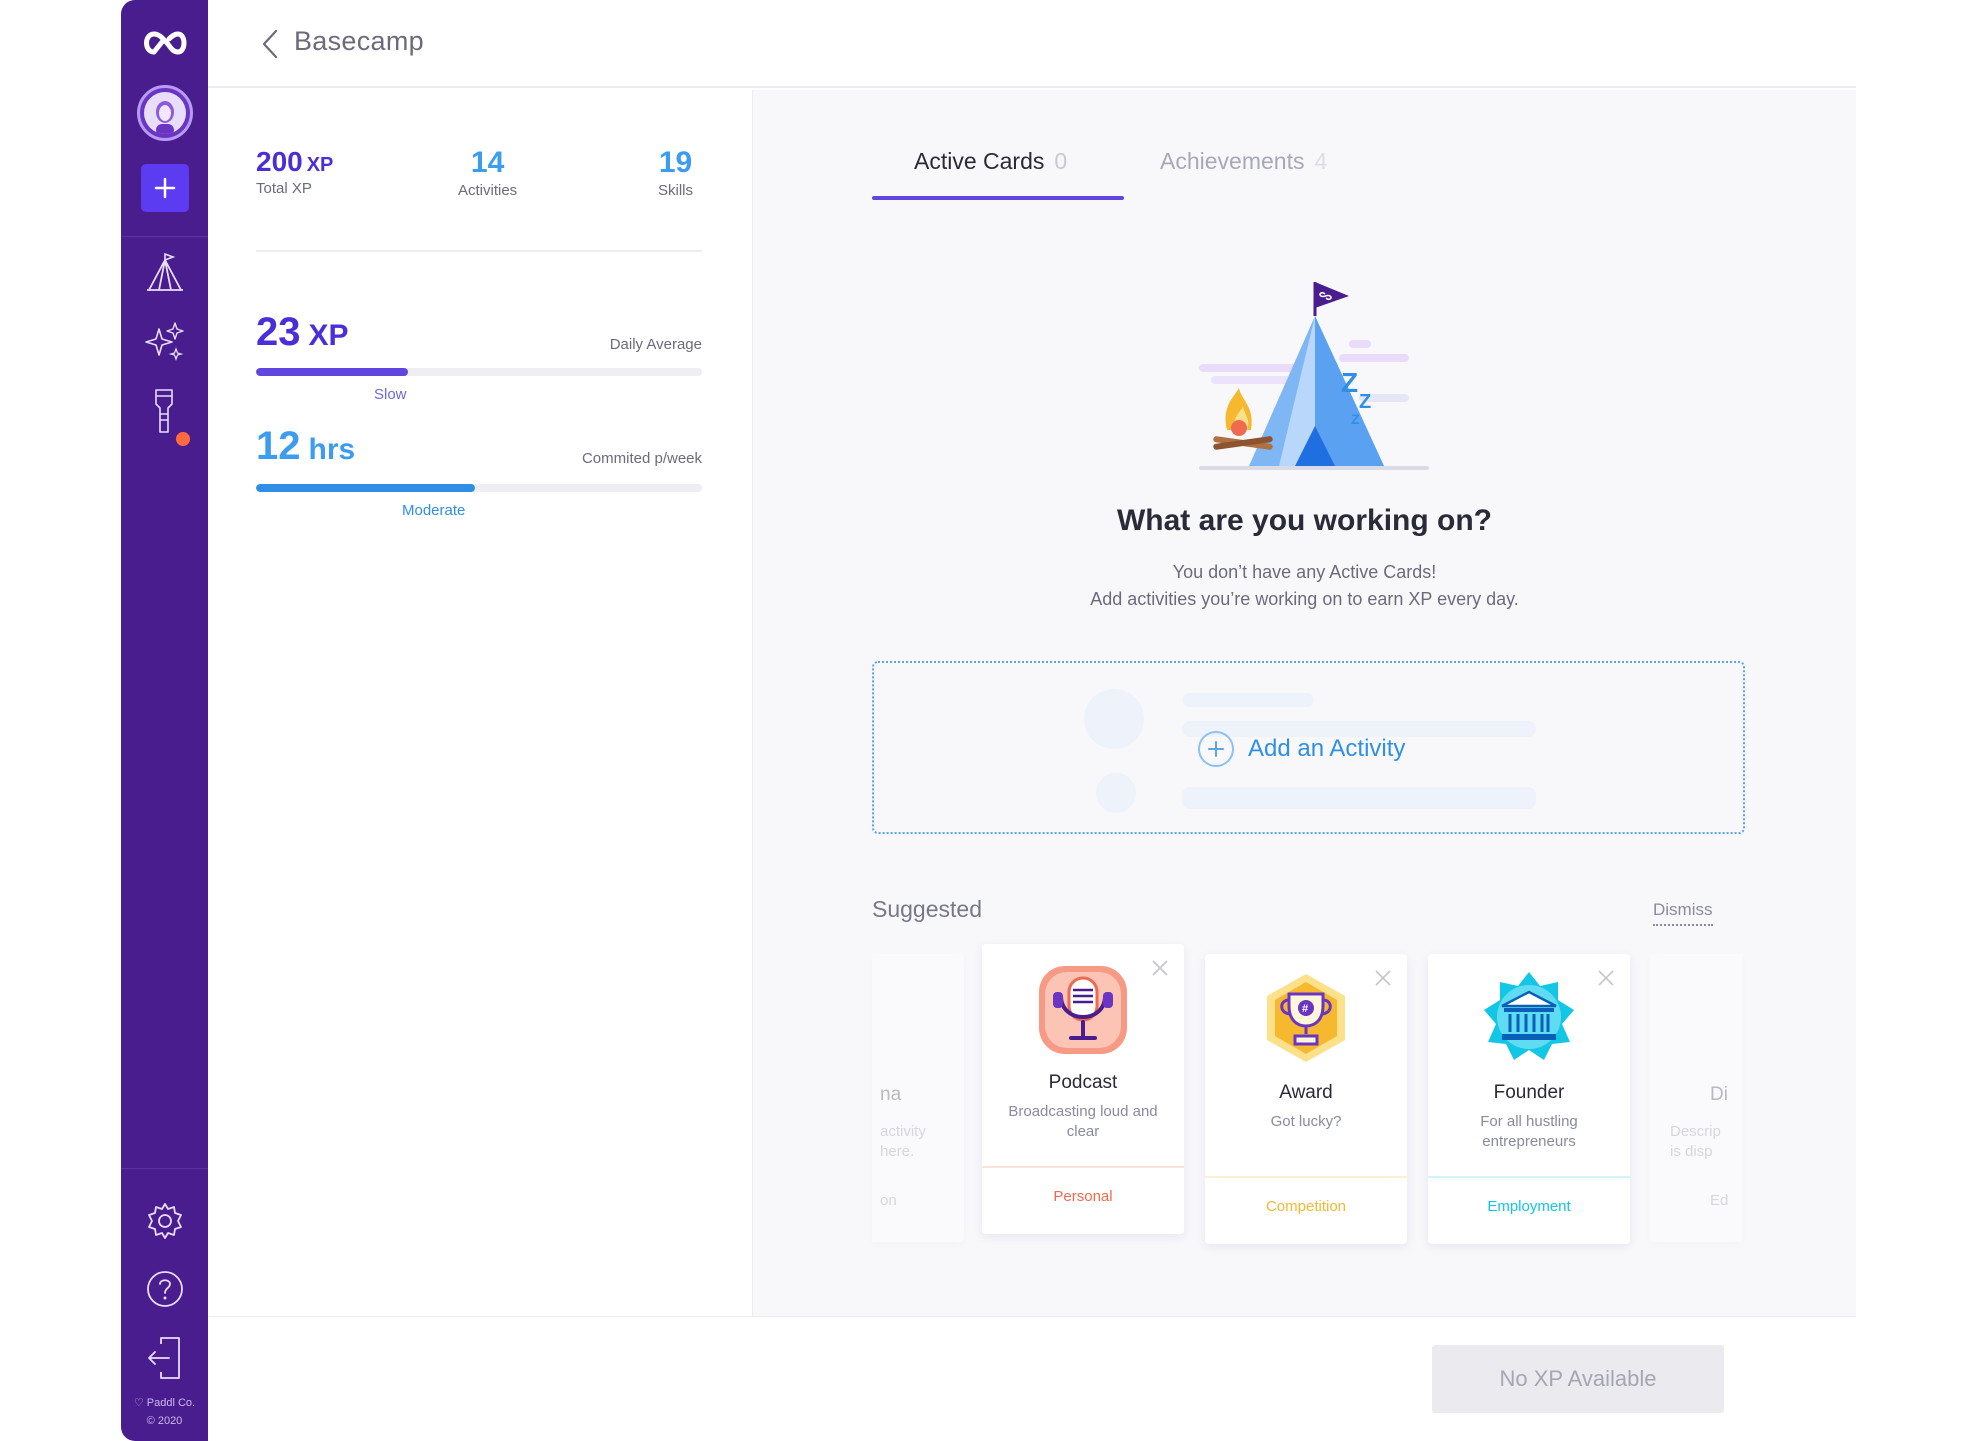  I want to click on person-icon, so click(164, 117).